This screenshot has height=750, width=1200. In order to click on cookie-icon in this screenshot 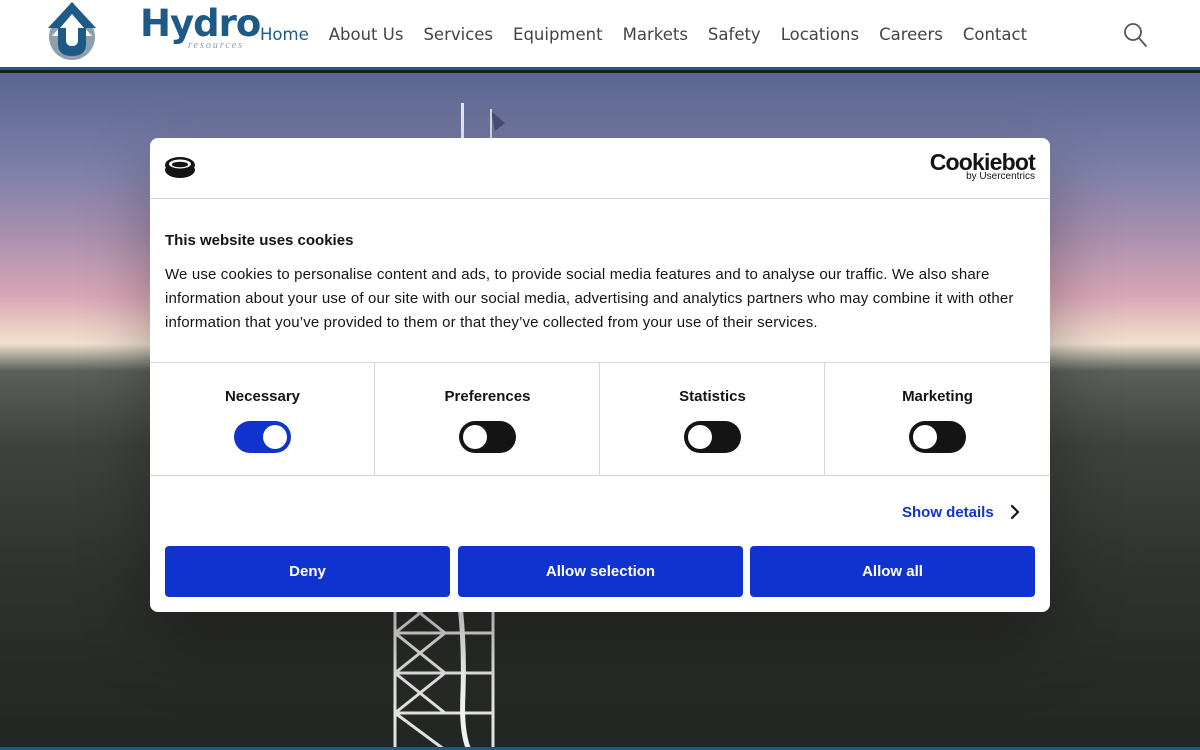, I will do `click(180, 167)`.